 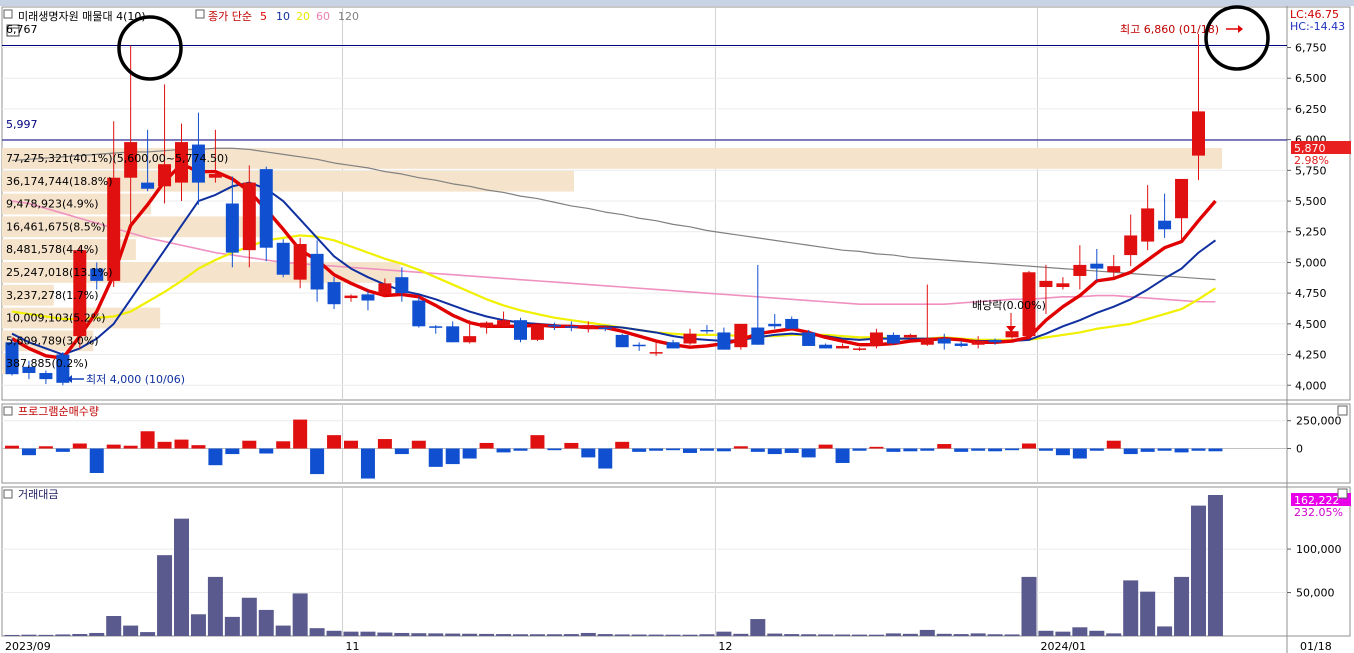 What do you see at coordinates (725, 646) in the screenshot?
I see `x-tick-label: 12` at bounding box center [725, 646].